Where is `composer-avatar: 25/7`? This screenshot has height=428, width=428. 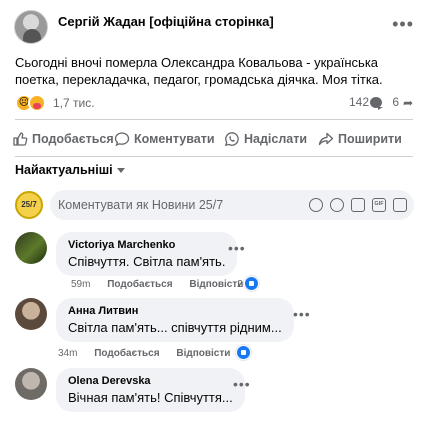
composer-avatar: 25/7 is located at coordinates (29, 205).